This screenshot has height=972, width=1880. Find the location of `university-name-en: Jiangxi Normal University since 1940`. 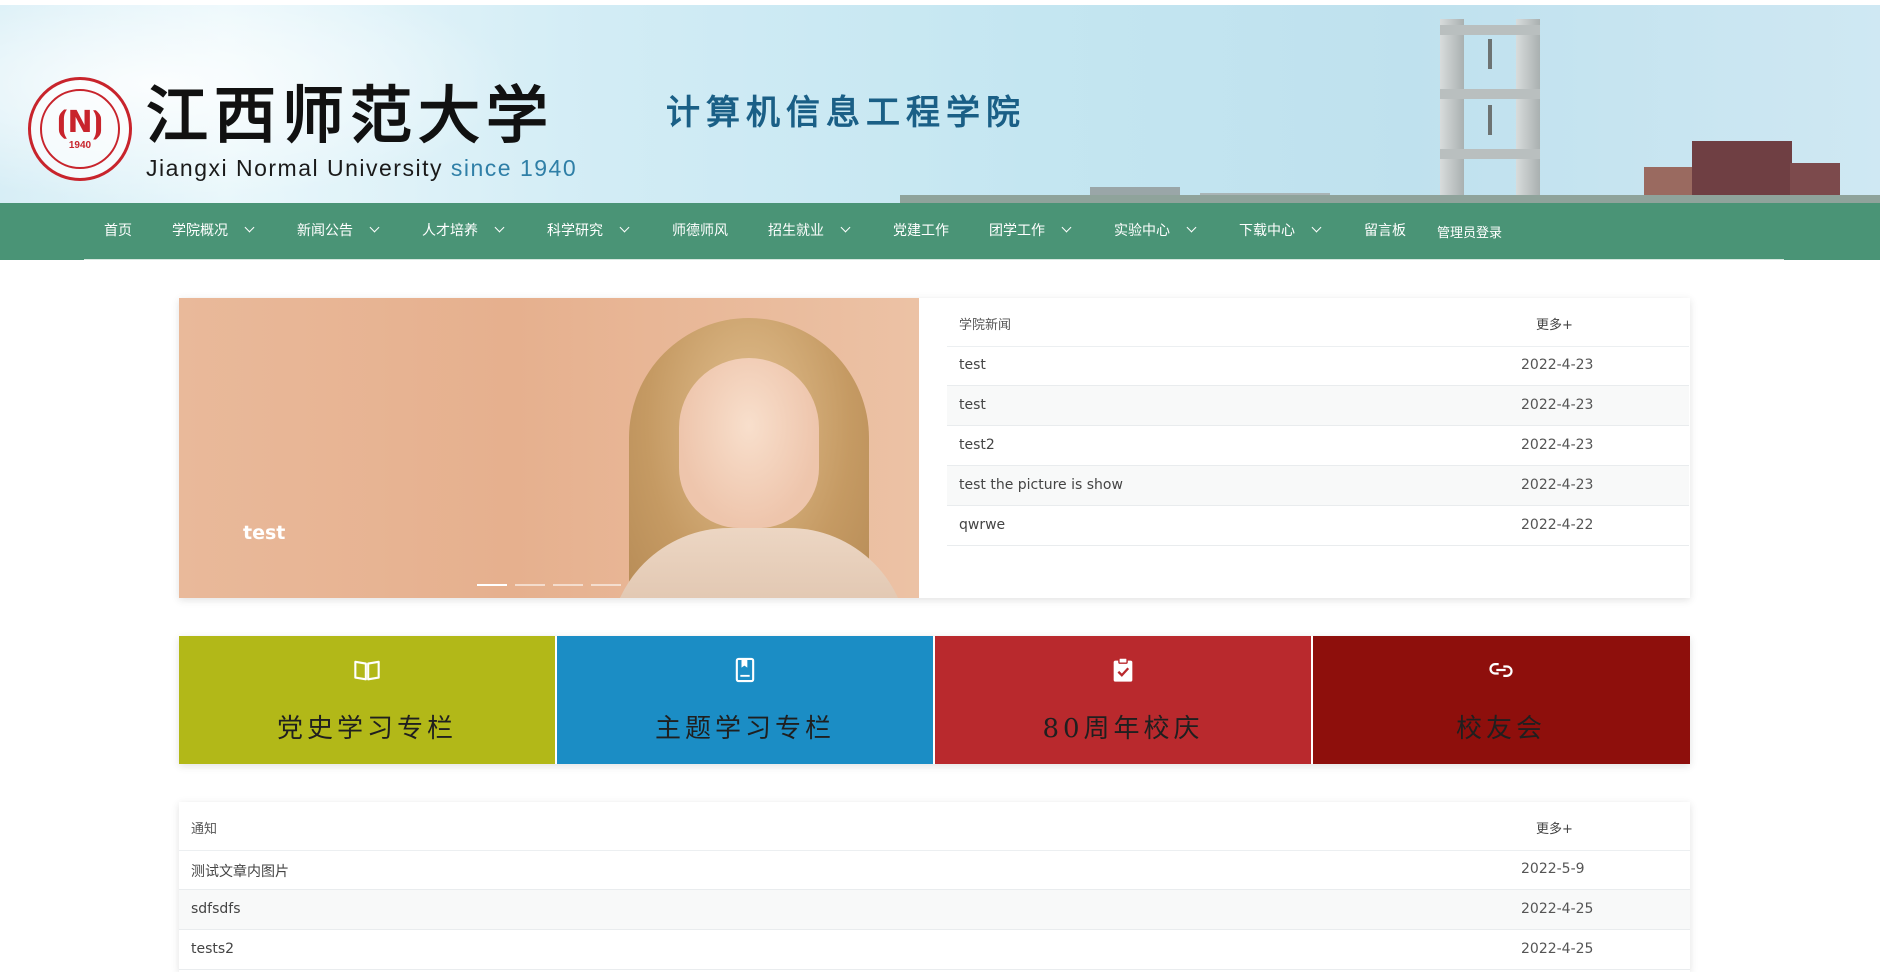

university-name-en: Jiangxi Normal University since 1940 is located at coordinates (362, 168).